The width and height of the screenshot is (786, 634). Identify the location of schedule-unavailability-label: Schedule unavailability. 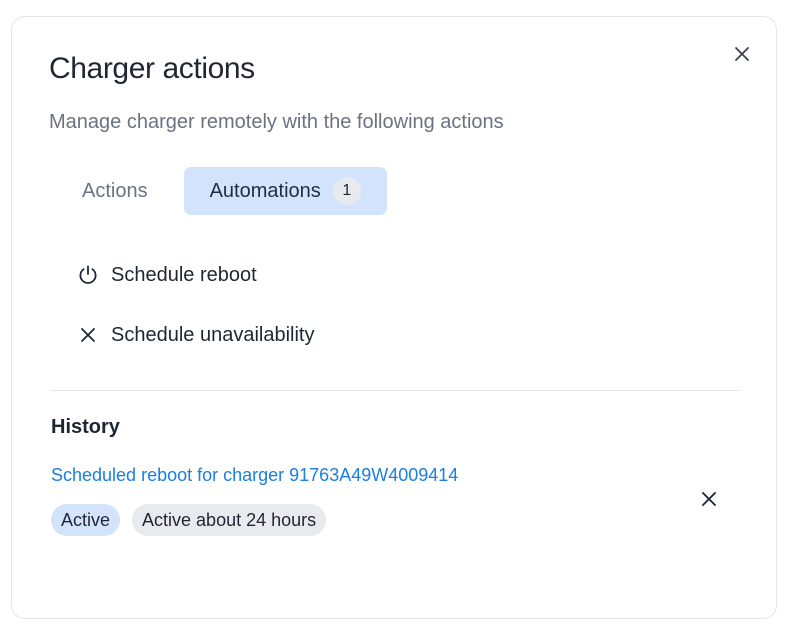
(213, 334).